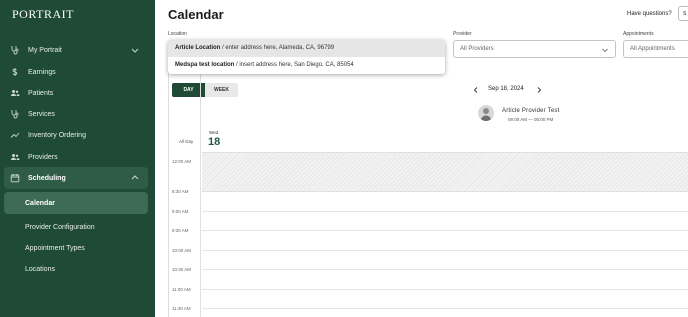 Image resolution: width=688 pixels, height=317 pixels. I want to click on current-date: Sep 18, 2024, so click(506, 89).